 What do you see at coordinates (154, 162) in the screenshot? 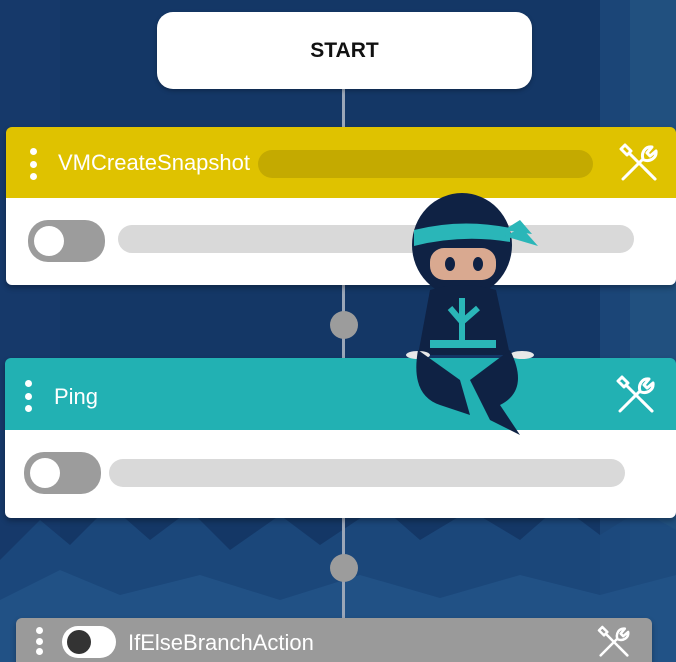
I see `step-title: VMCreateSnapshot` at bounding box center [154, 162].